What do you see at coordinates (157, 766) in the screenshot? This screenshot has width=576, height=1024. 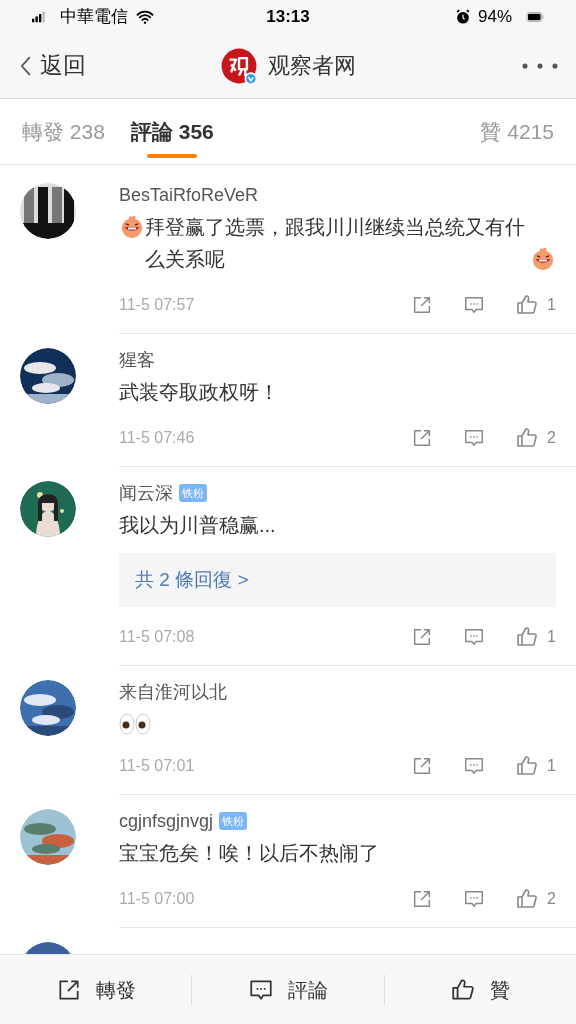 I see `comment-time: 11-5 07:01` at bounding box center [157, 766].